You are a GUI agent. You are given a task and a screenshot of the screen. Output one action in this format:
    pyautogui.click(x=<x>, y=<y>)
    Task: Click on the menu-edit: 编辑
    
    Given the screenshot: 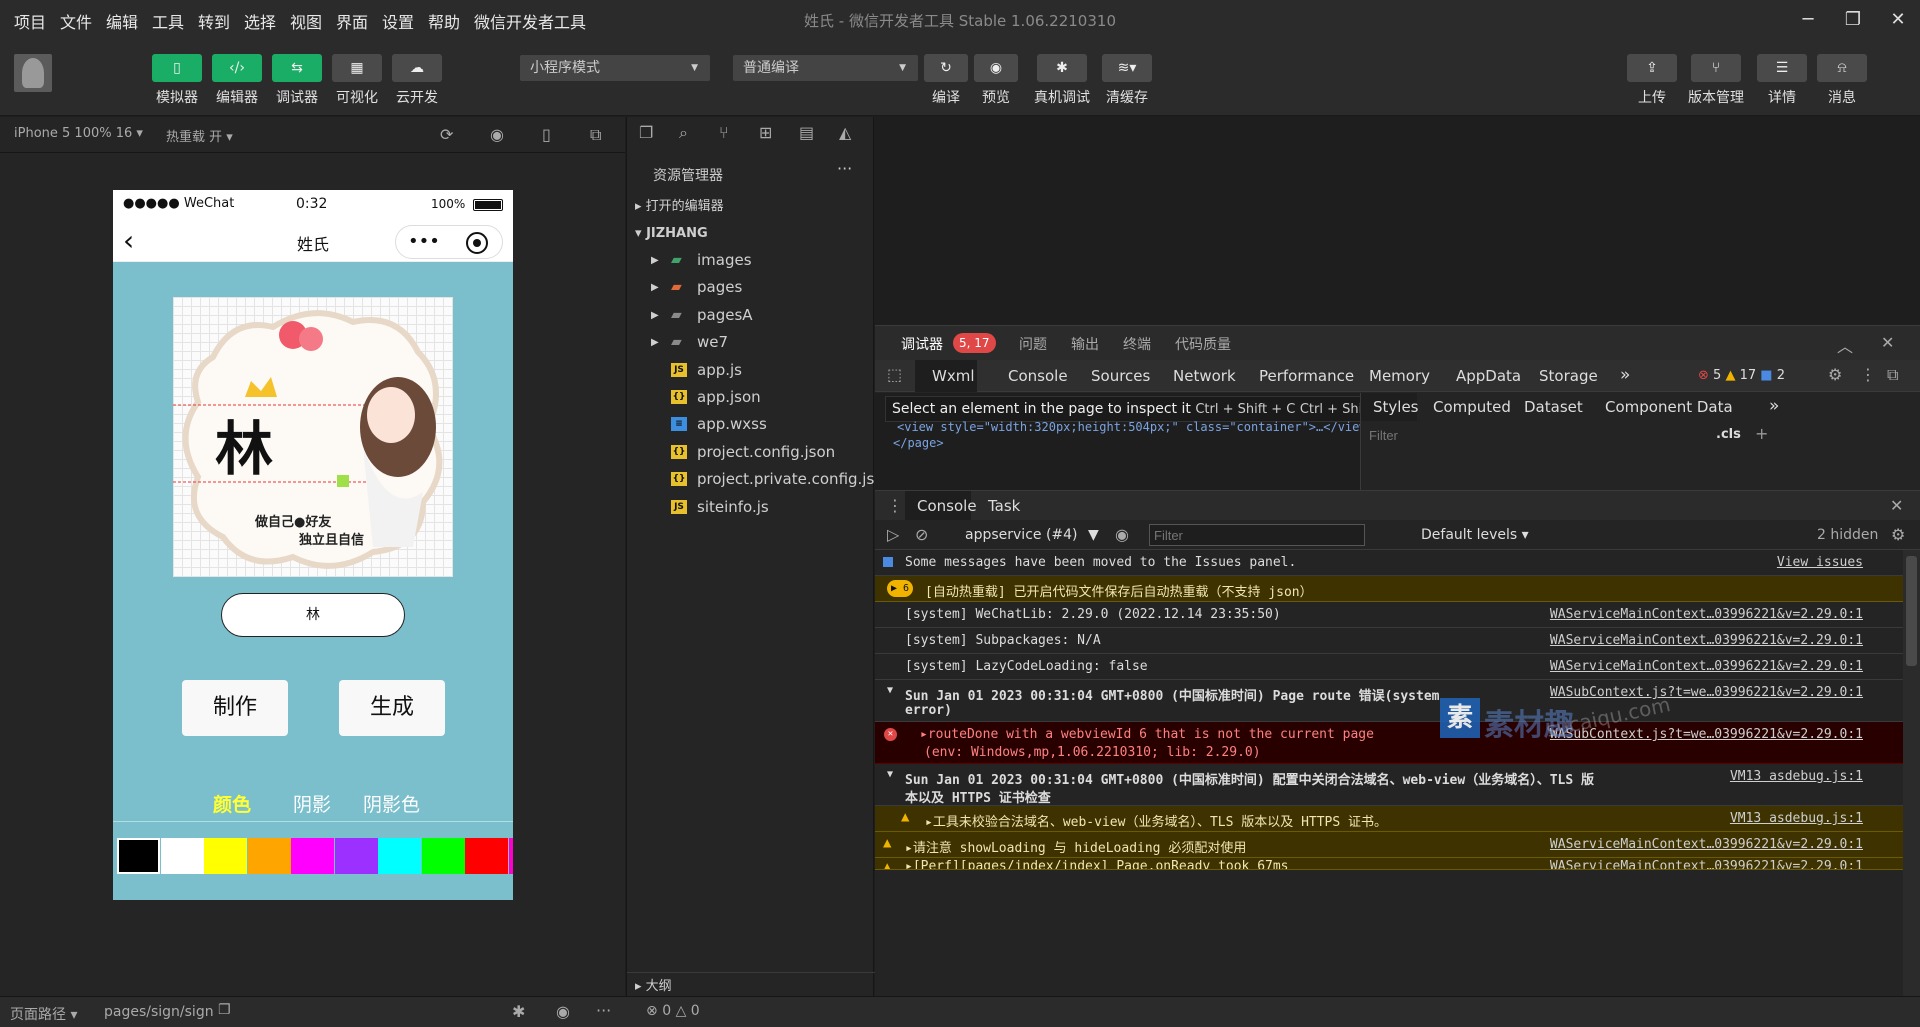 What is the action you would take?
    pyautogui.click(x=122, y=21)
    